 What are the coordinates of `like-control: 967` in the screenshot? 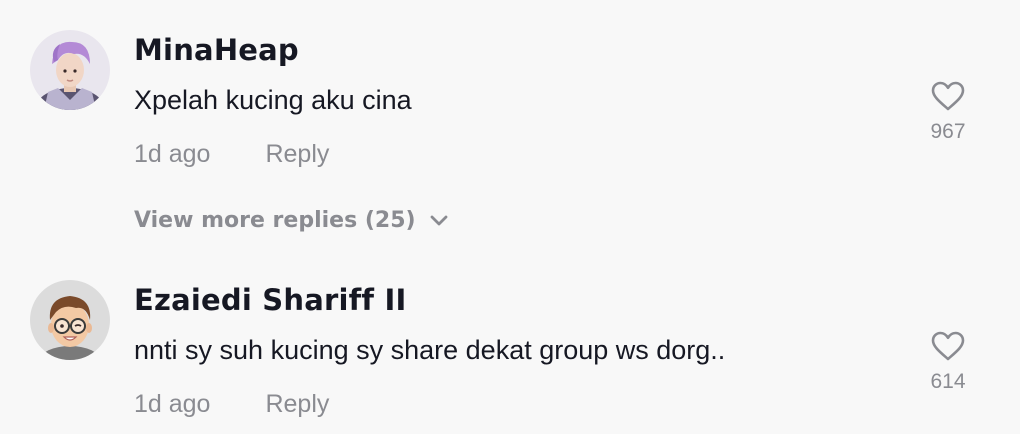 It's located at (948, 112).